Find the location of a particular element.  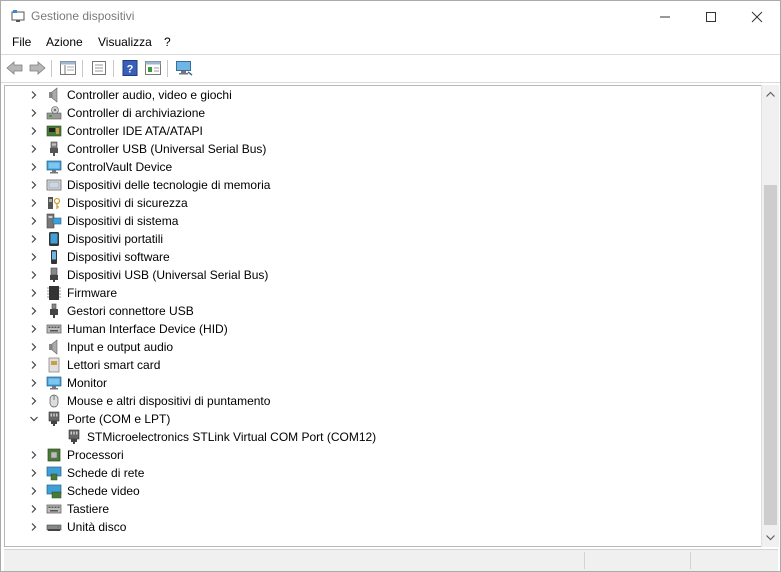

scroll-up-button is located at coordinates (770, 94).